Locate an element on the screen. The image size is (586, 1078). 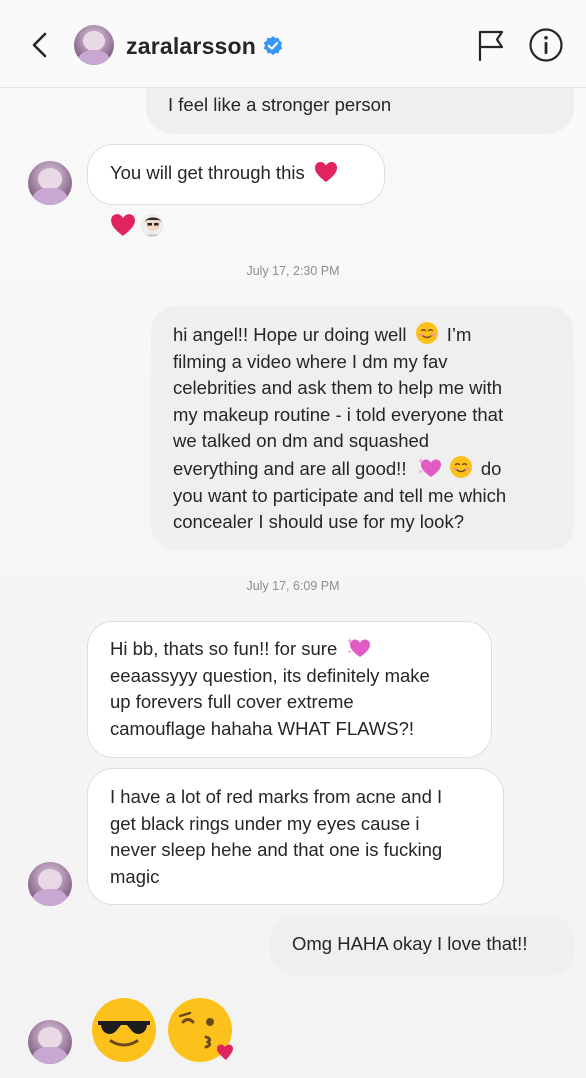
report-flag-button is located at coordinates (491, 45).